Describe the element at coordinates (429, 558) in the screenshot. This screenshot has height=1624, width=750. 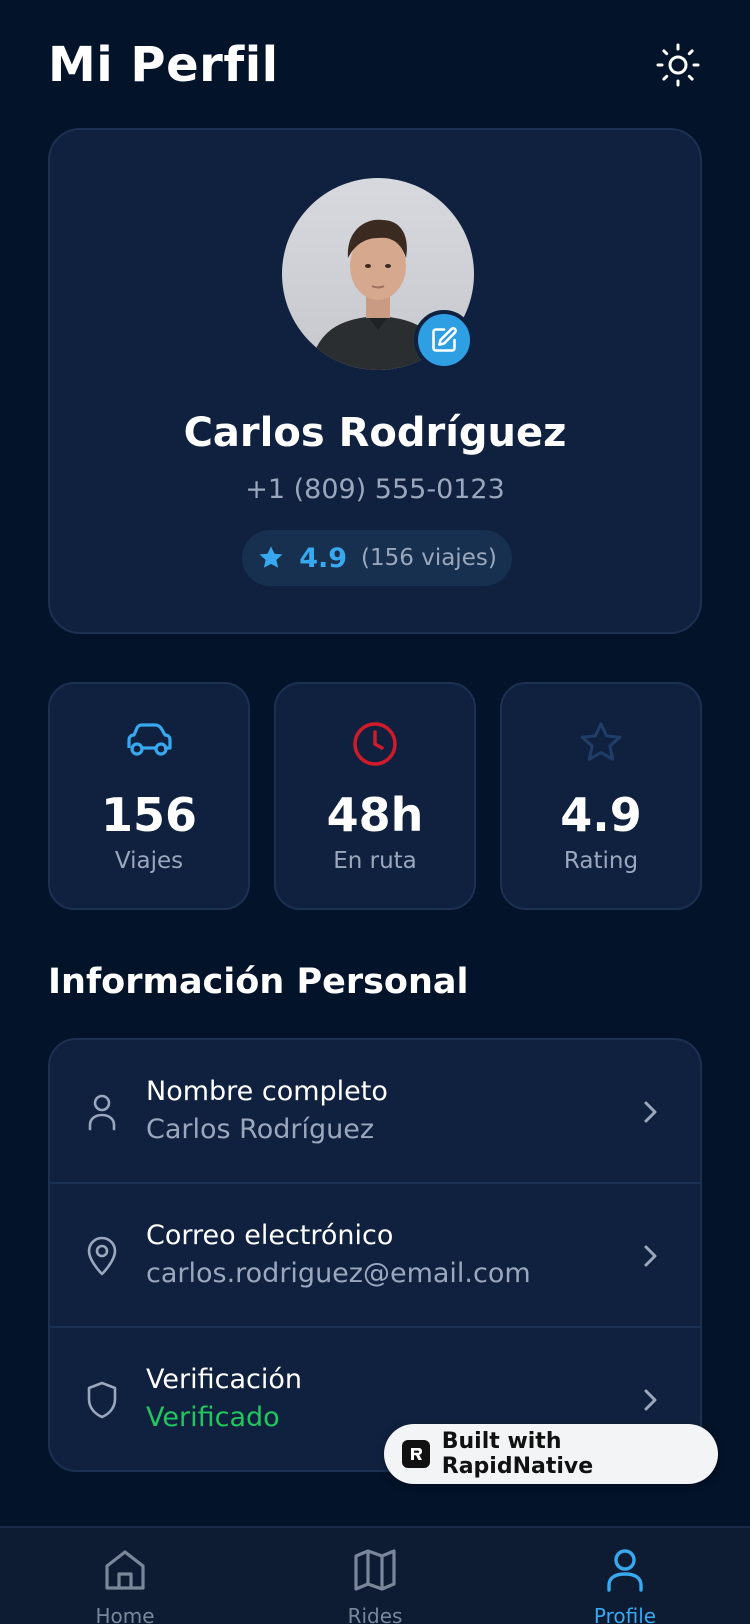
I see `trips-count: (156 viajes)` at that location.